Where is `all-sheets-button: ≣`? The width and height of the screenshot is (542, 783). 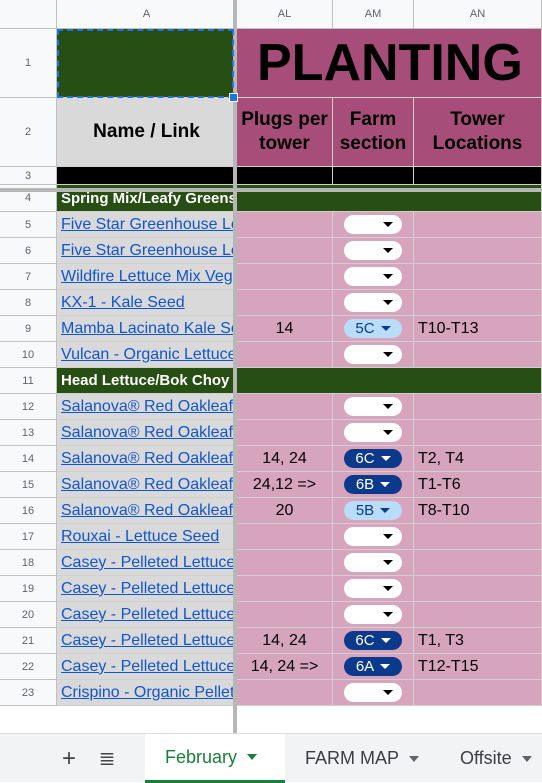
all-sheets-button: ≣ is located at coordinates (107, 758).